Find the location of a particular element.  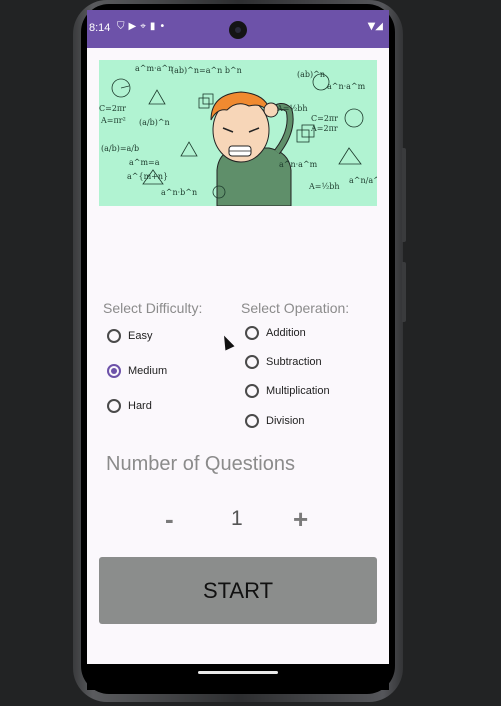

navigation-bar is located at coordinates (238, 677).